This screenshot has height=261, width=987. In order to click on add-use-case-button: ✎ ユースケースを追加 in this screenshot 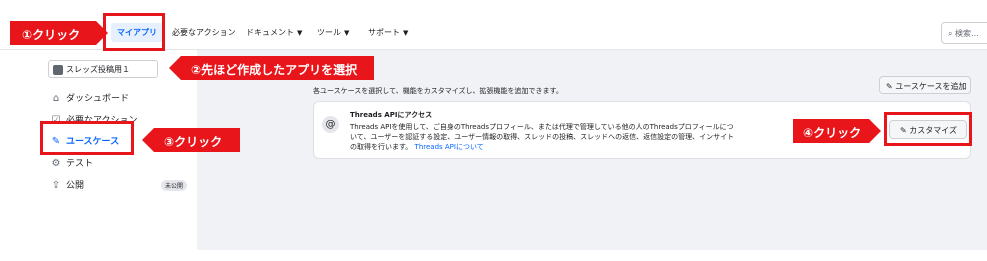, I will do `click(925, 85)`.